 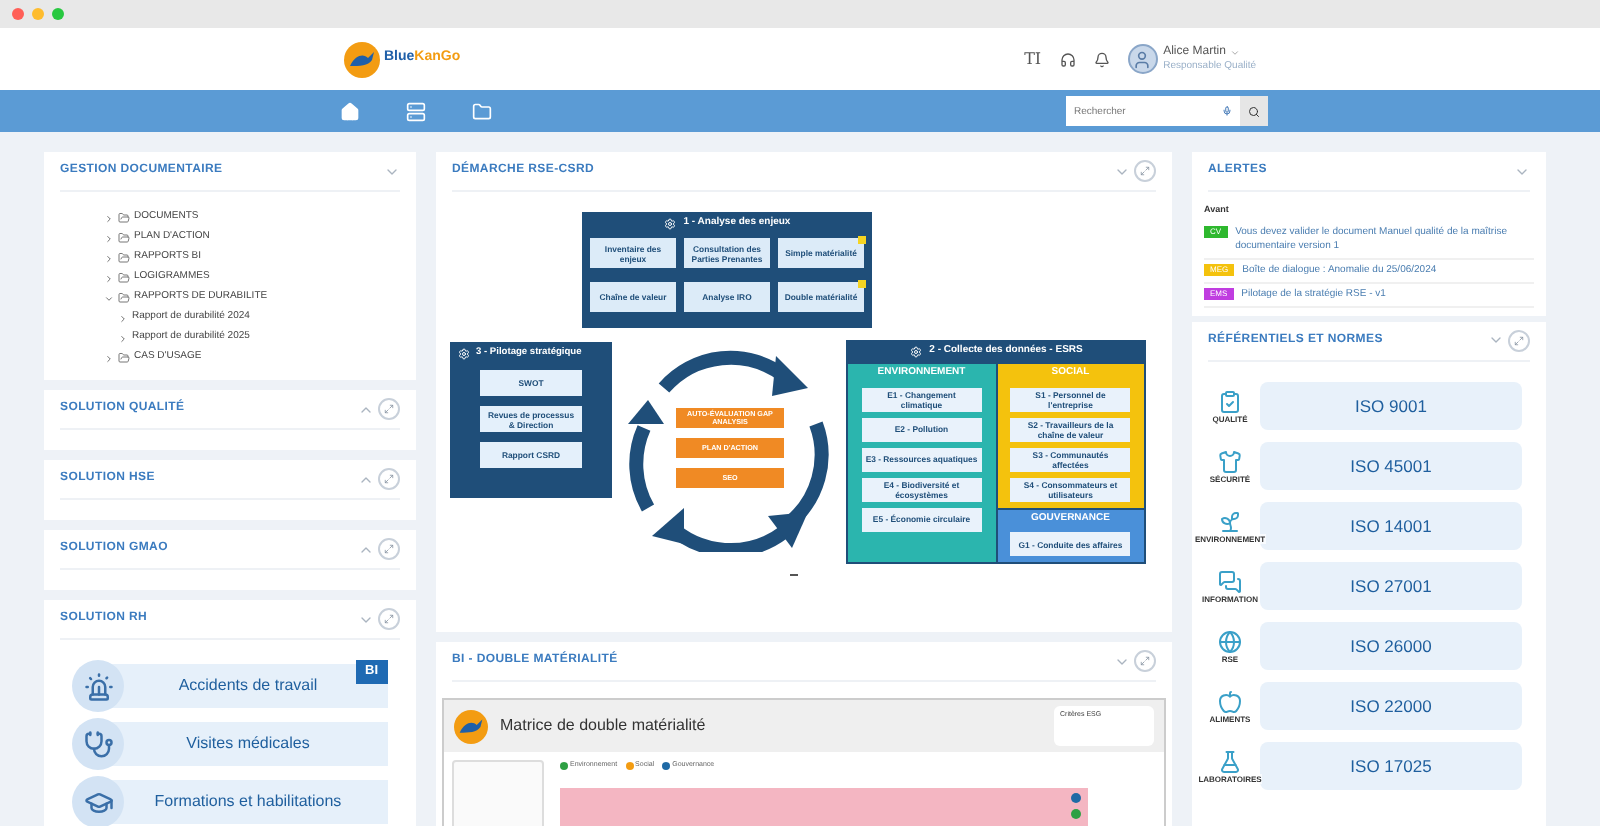 I want to click on chat-bubbles-icon, so click(x=1230, y=581).